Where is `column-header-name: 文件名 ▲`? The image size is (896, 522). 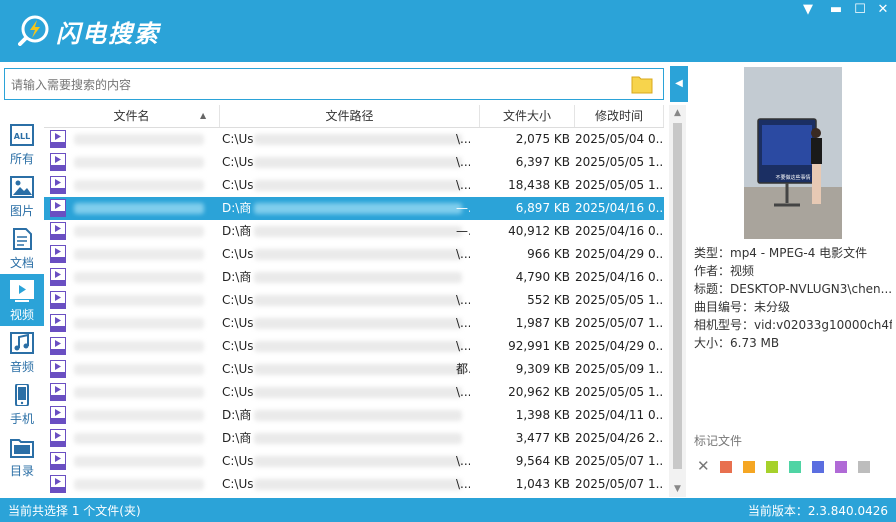
column-header-name: 文件名 ▲ is located at coordinates (132, 116).